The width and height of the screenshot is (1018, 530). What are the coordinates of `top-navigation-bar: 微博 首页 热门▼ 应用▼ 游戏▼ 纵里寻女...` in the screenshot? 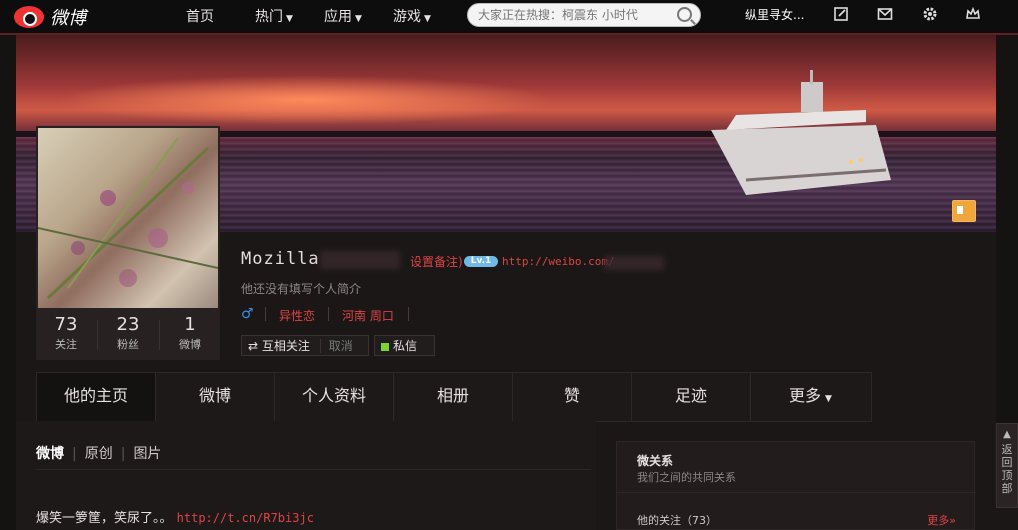 It's located at (509, 17).